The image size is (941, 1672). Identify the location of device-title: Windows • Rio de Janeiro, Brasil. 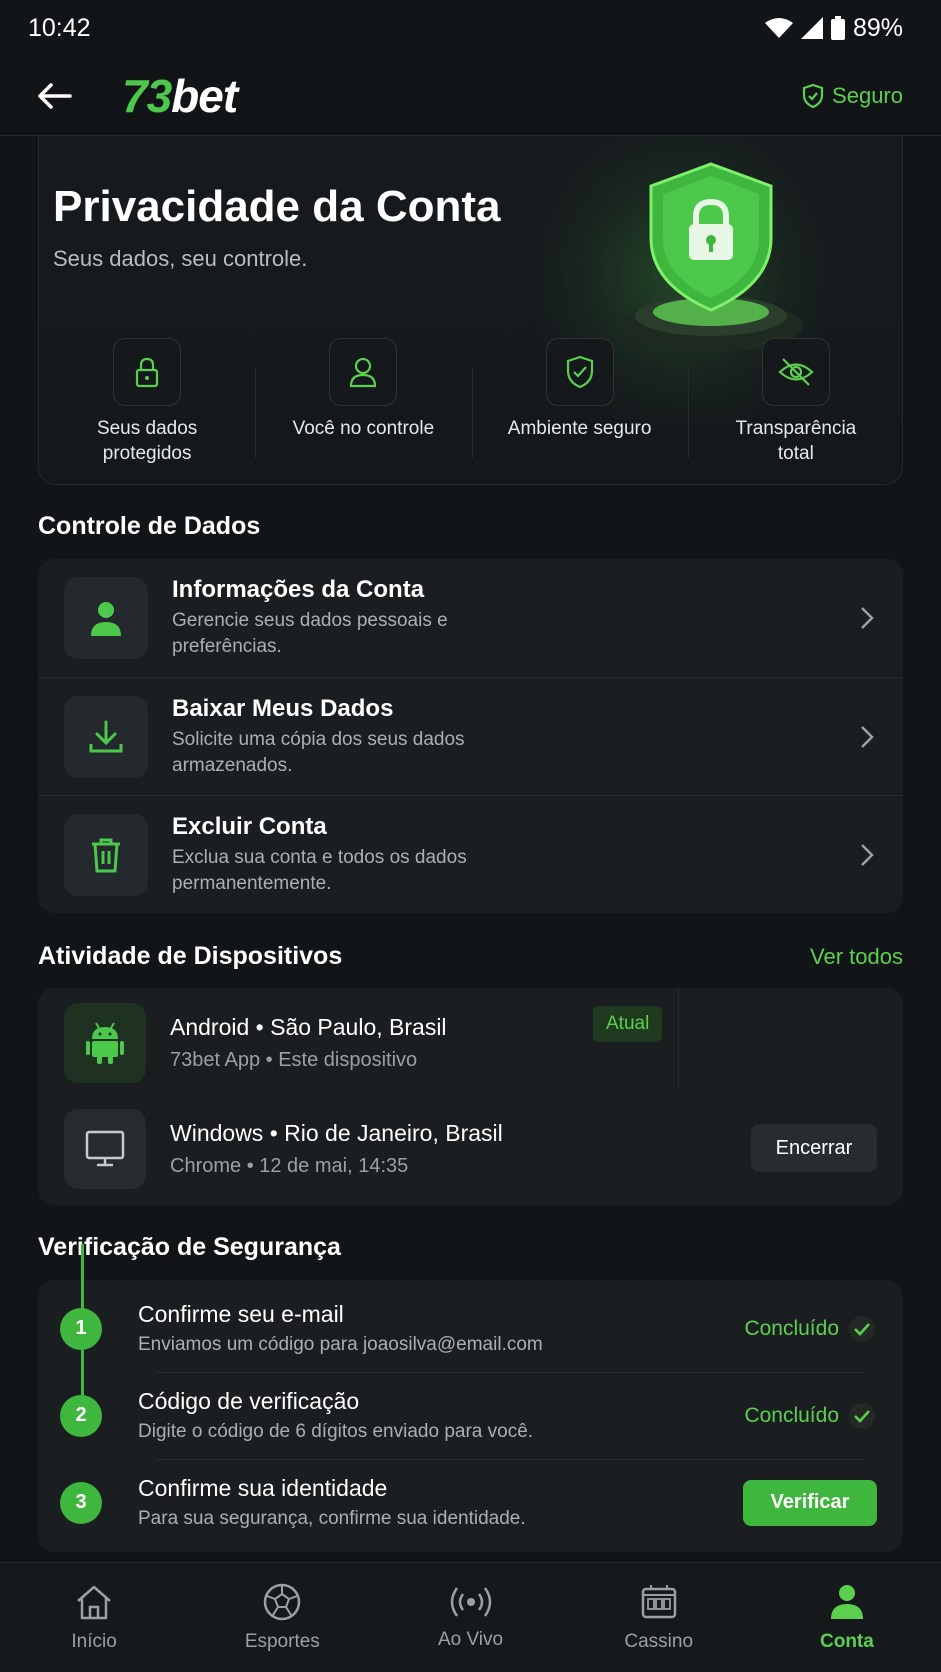
(336, 1133).